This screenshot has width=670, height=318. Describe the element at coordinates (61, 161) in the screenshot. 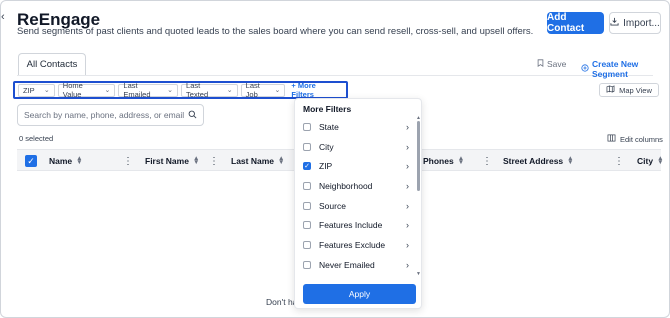

I see `column-label: Name` at that location.